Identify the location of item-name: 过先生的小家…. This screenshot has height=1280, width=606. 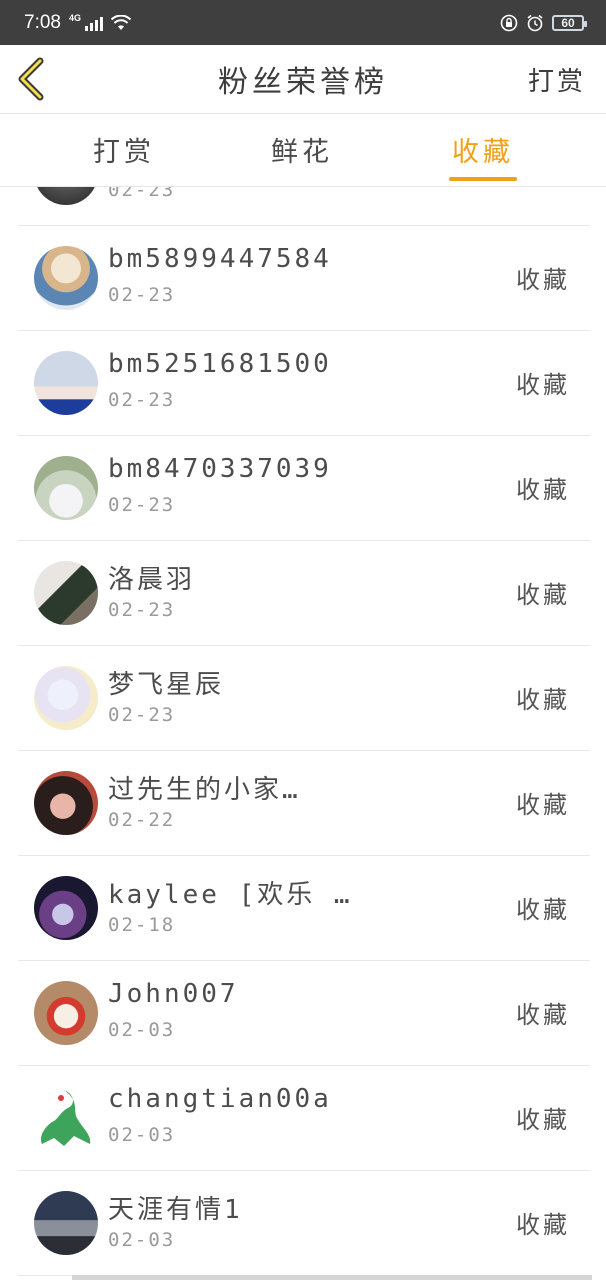
(204, 790).